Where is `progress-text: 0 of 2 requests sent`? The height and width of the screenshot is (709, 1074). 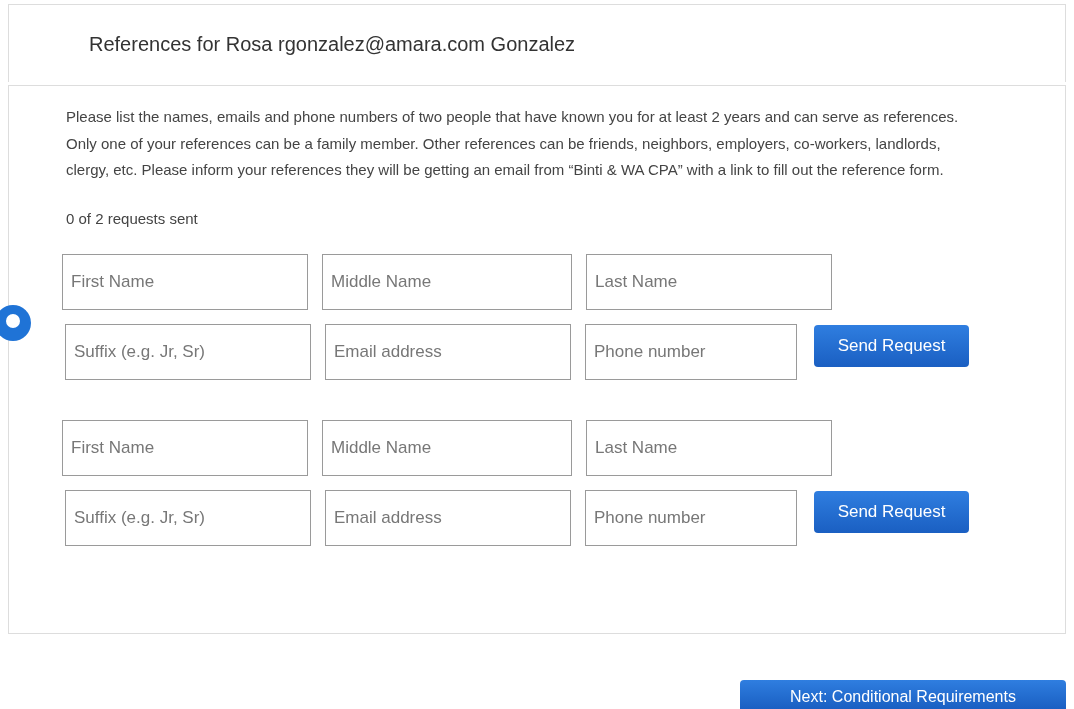
progress-text: 0 of 2 requests sent is located at coordinates (132, 218).